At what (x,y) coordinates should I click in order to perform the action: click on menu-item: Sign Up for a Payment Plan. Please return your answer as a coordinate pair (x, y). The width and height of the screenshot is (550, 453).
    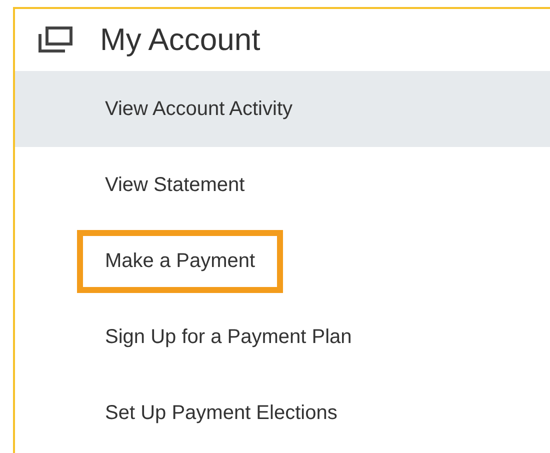
    Looking at the image, I should click on (228, 337).